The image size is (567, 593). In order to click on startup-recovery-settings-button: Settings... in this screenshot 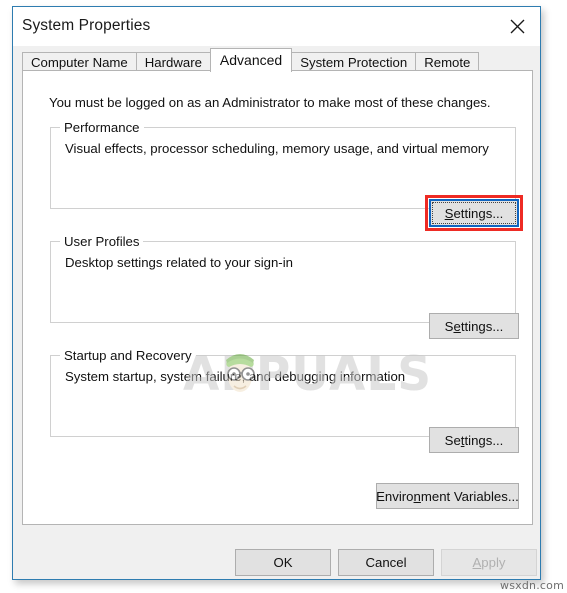, I will do `click(474, 440)`.